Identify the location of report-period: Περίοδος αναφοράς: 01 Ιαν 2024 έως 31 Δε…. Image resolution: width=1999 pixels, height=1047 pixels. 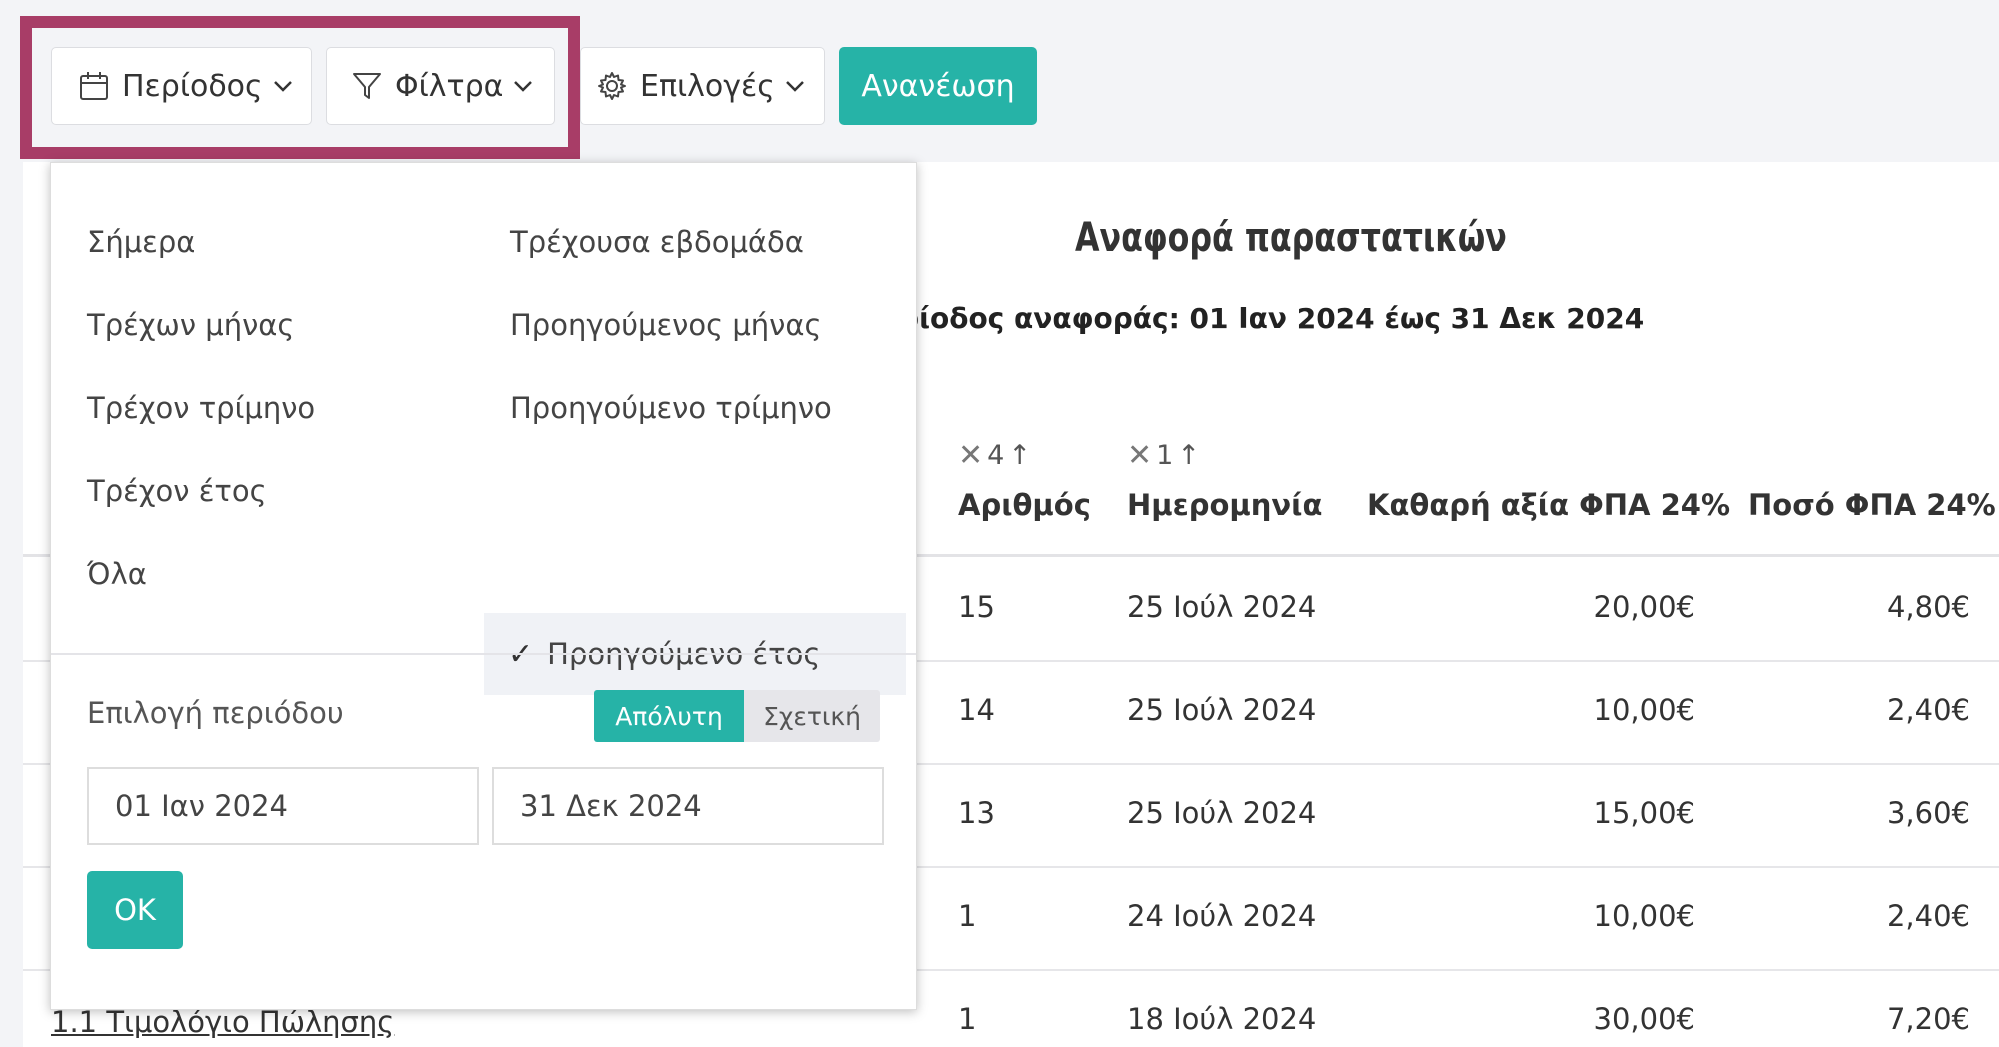
(1252, 318).